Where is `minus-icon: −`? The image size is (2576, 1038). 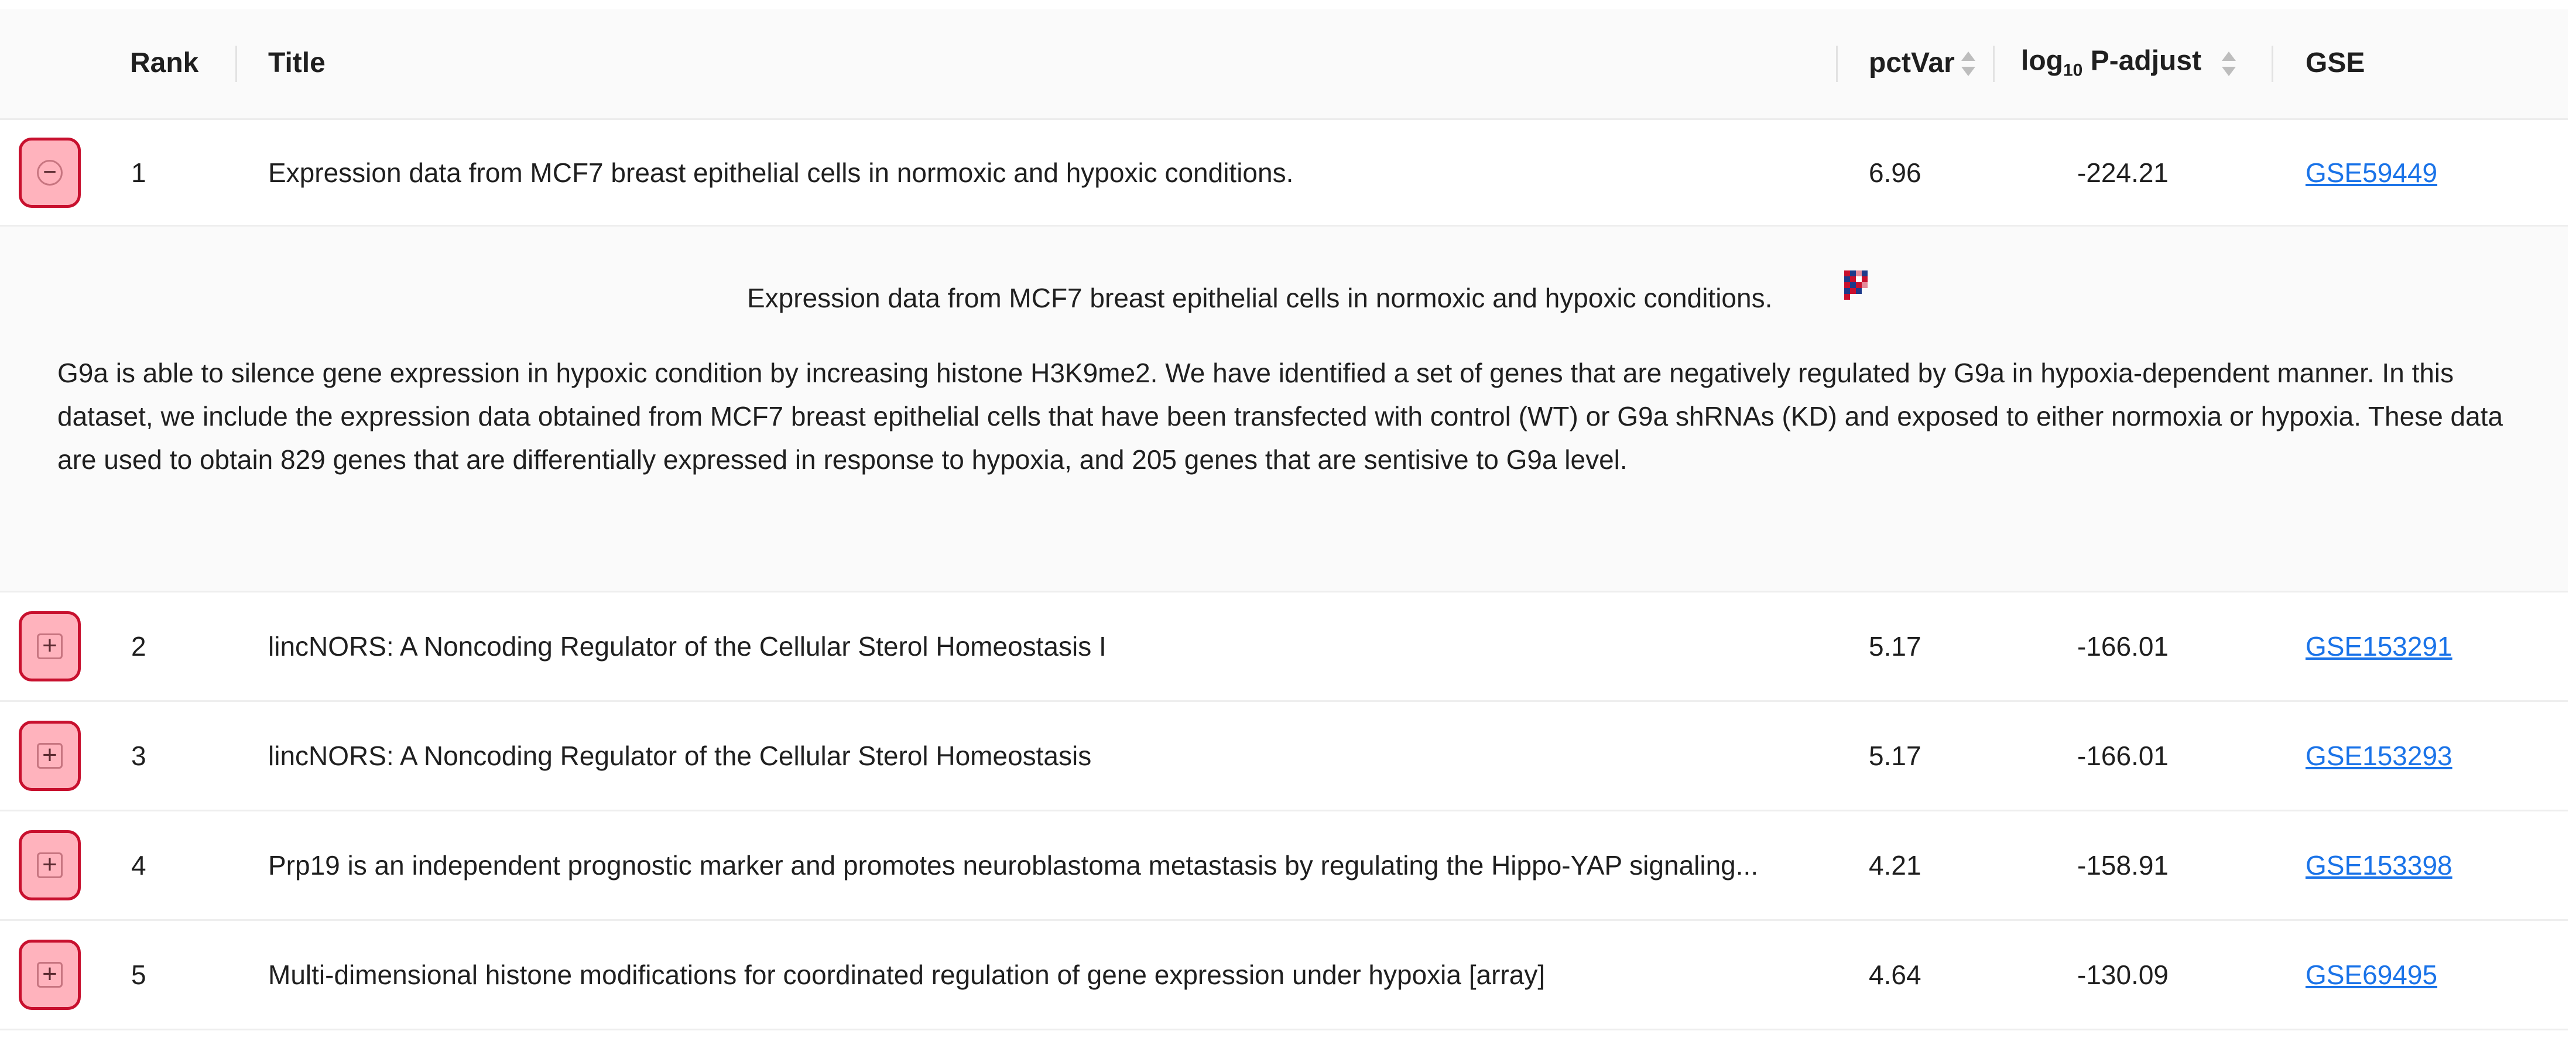
minus-icon: − is located at coordinates (50, 172).